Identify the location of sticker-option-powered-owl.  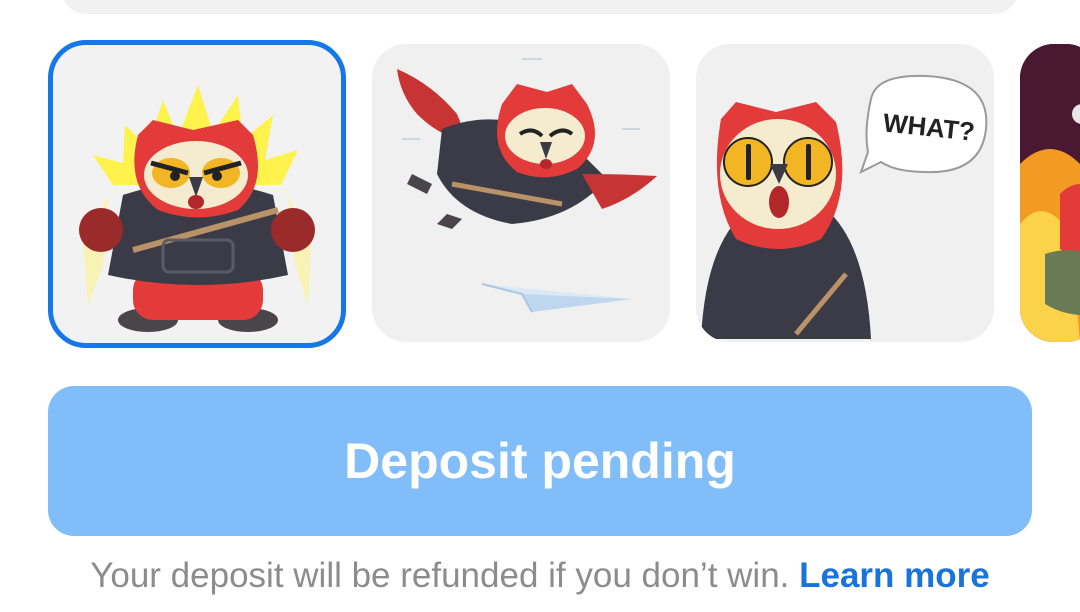
(197, 194).